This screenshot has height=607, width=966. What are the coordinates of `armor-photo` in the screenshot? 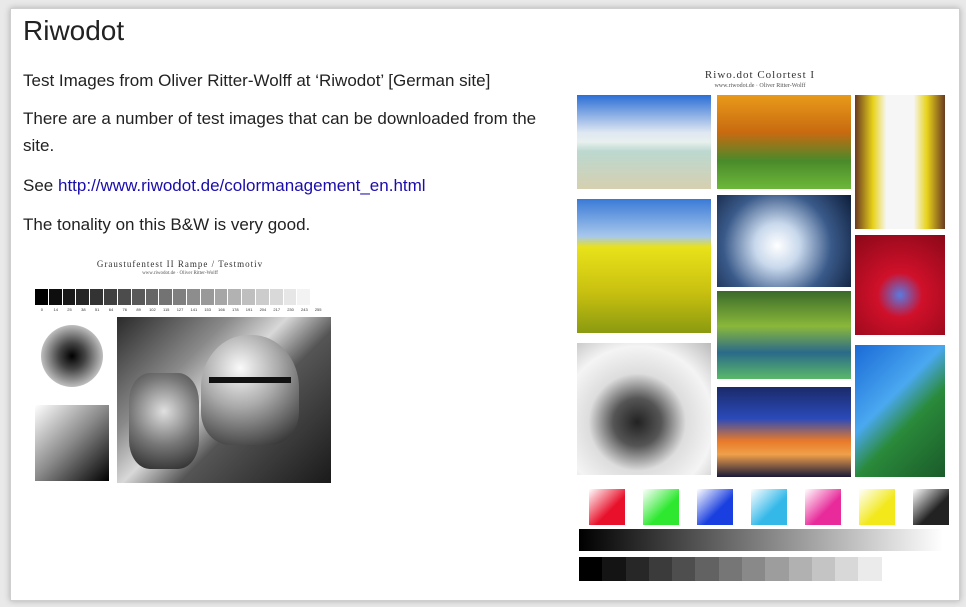 It's located at (224, 400).